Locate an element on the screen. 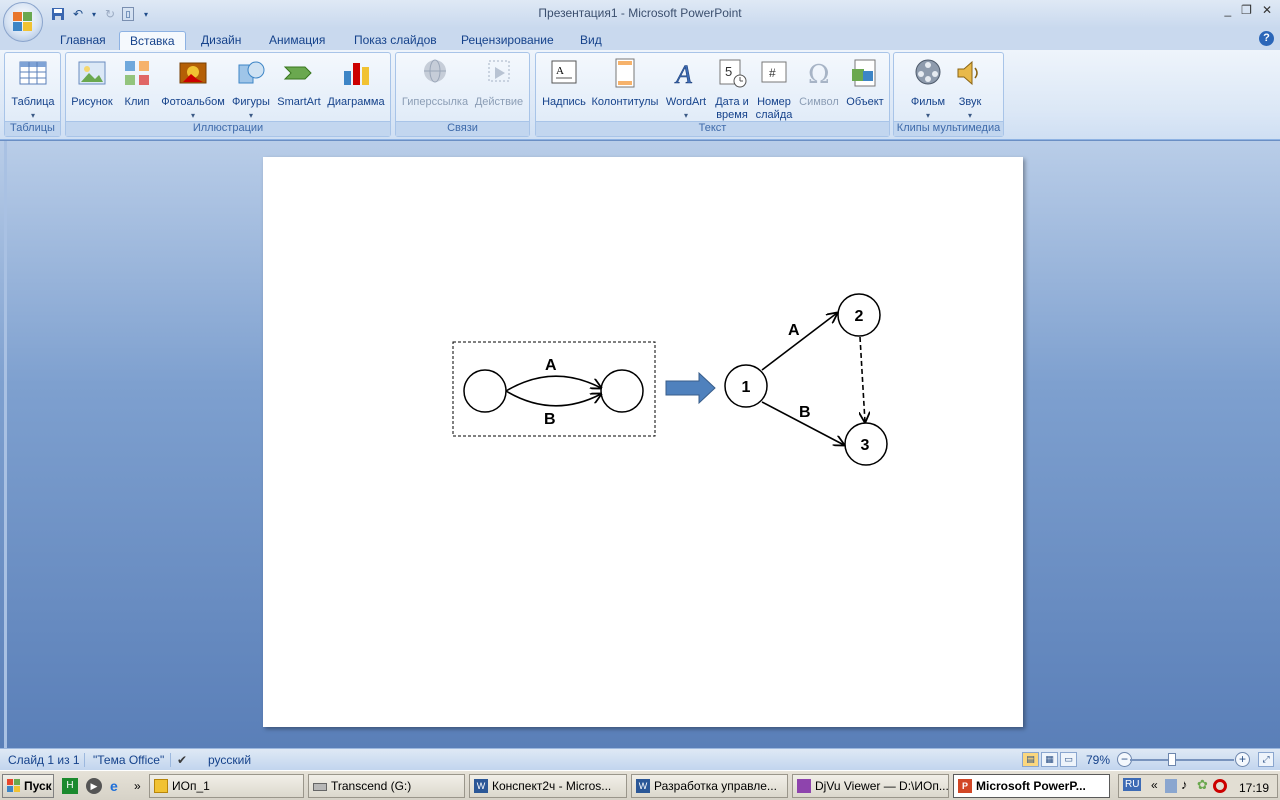 Image resolution: width=1280 pixels, height=800 pixels. headerfooter-button: Колонтитулы is located at coordinates (625, 83).